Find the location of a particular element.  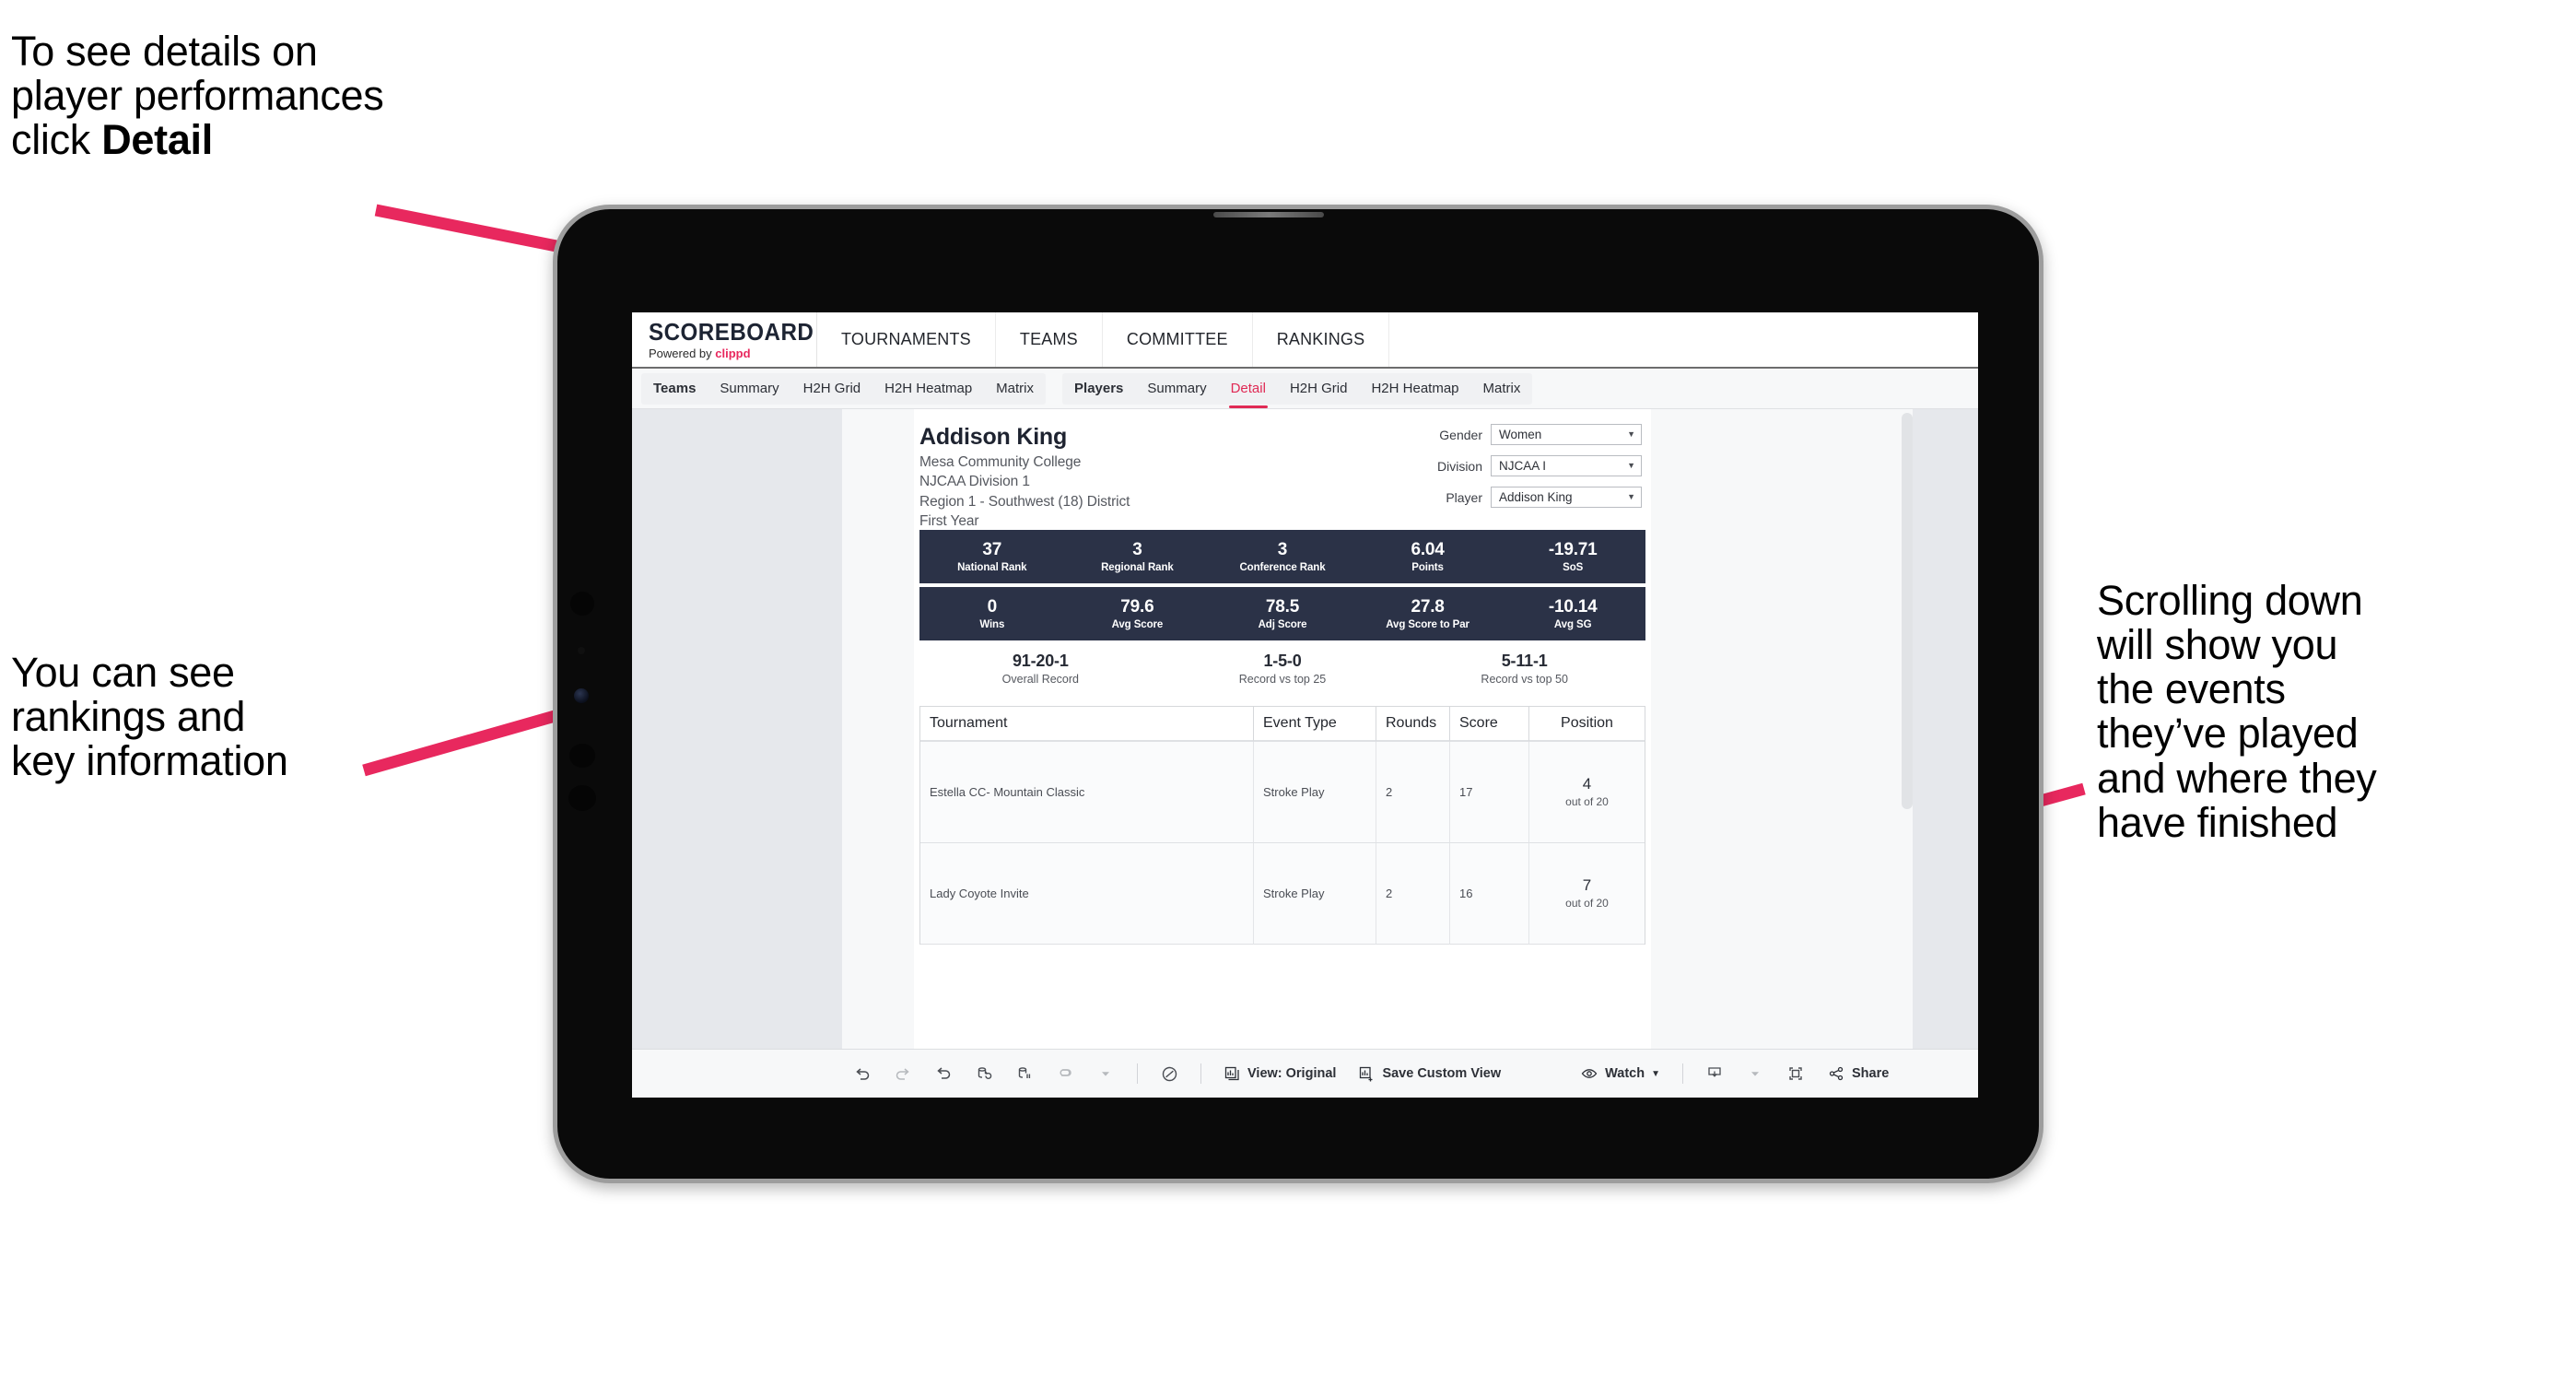

cell-position: 7 out of 20 is located at coordinates (1587, 894).